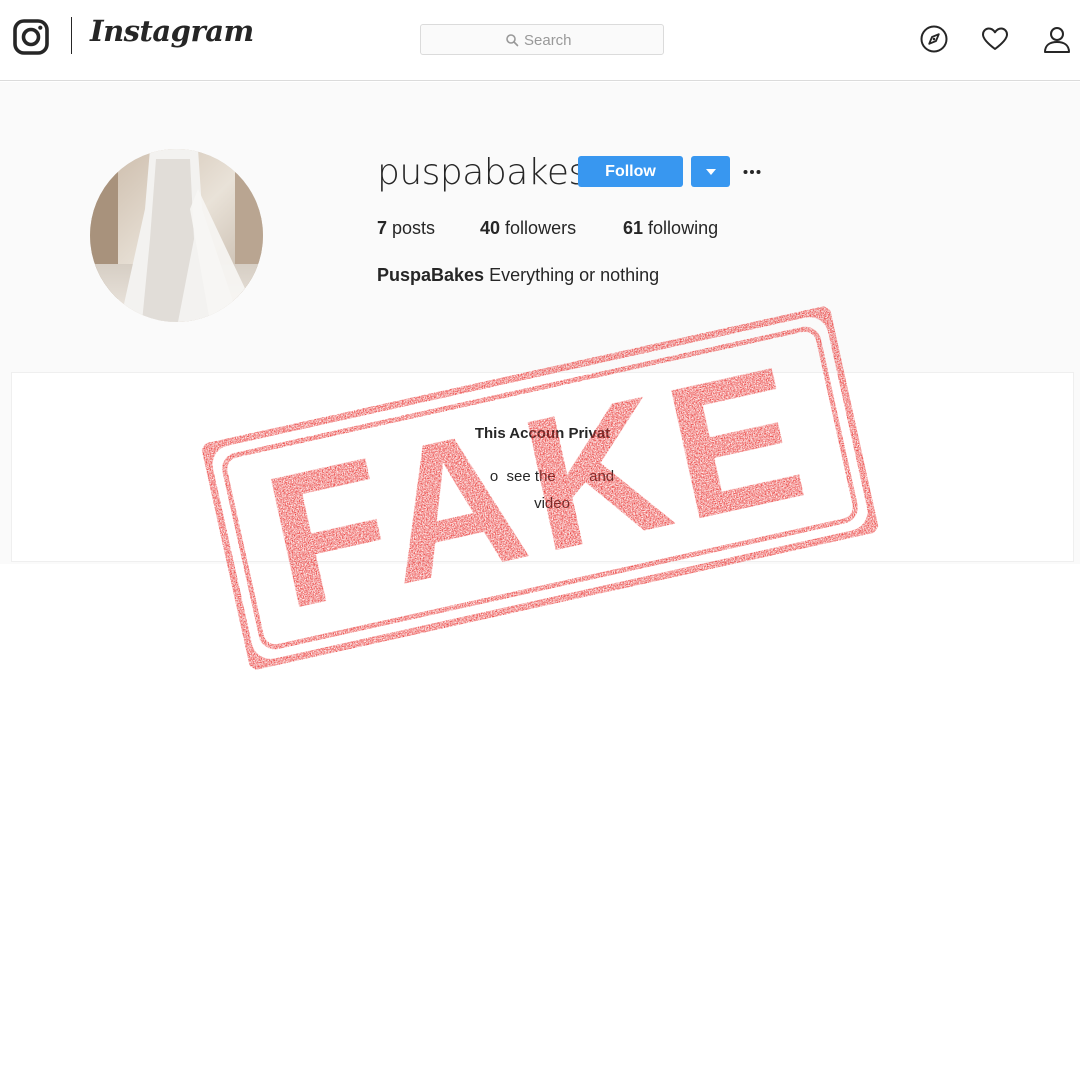 This screenshot has width=1080, height=1080. I want to click on following-count: 61 following, so click(670, 228).